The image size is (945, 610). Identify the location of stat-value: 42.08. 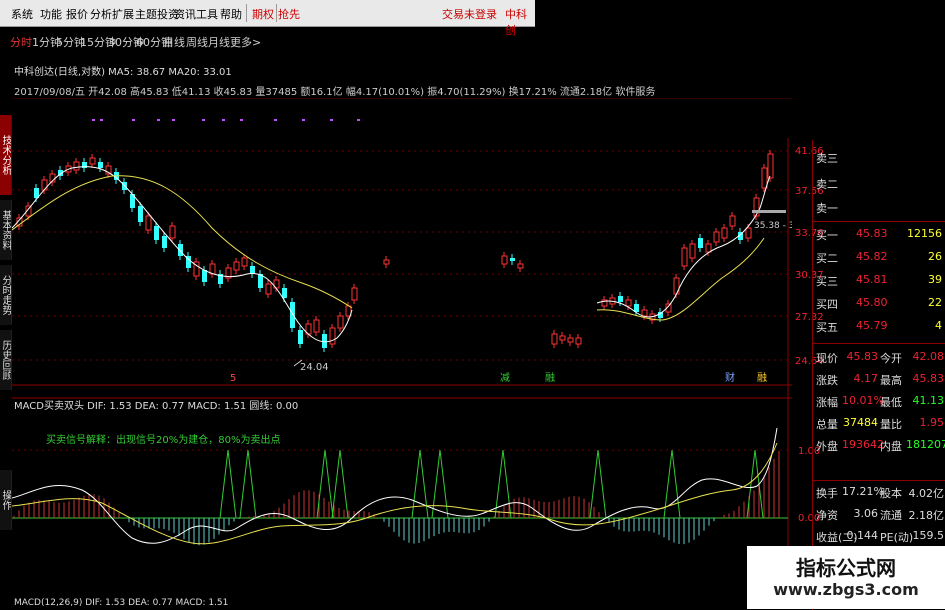
(928, 356).